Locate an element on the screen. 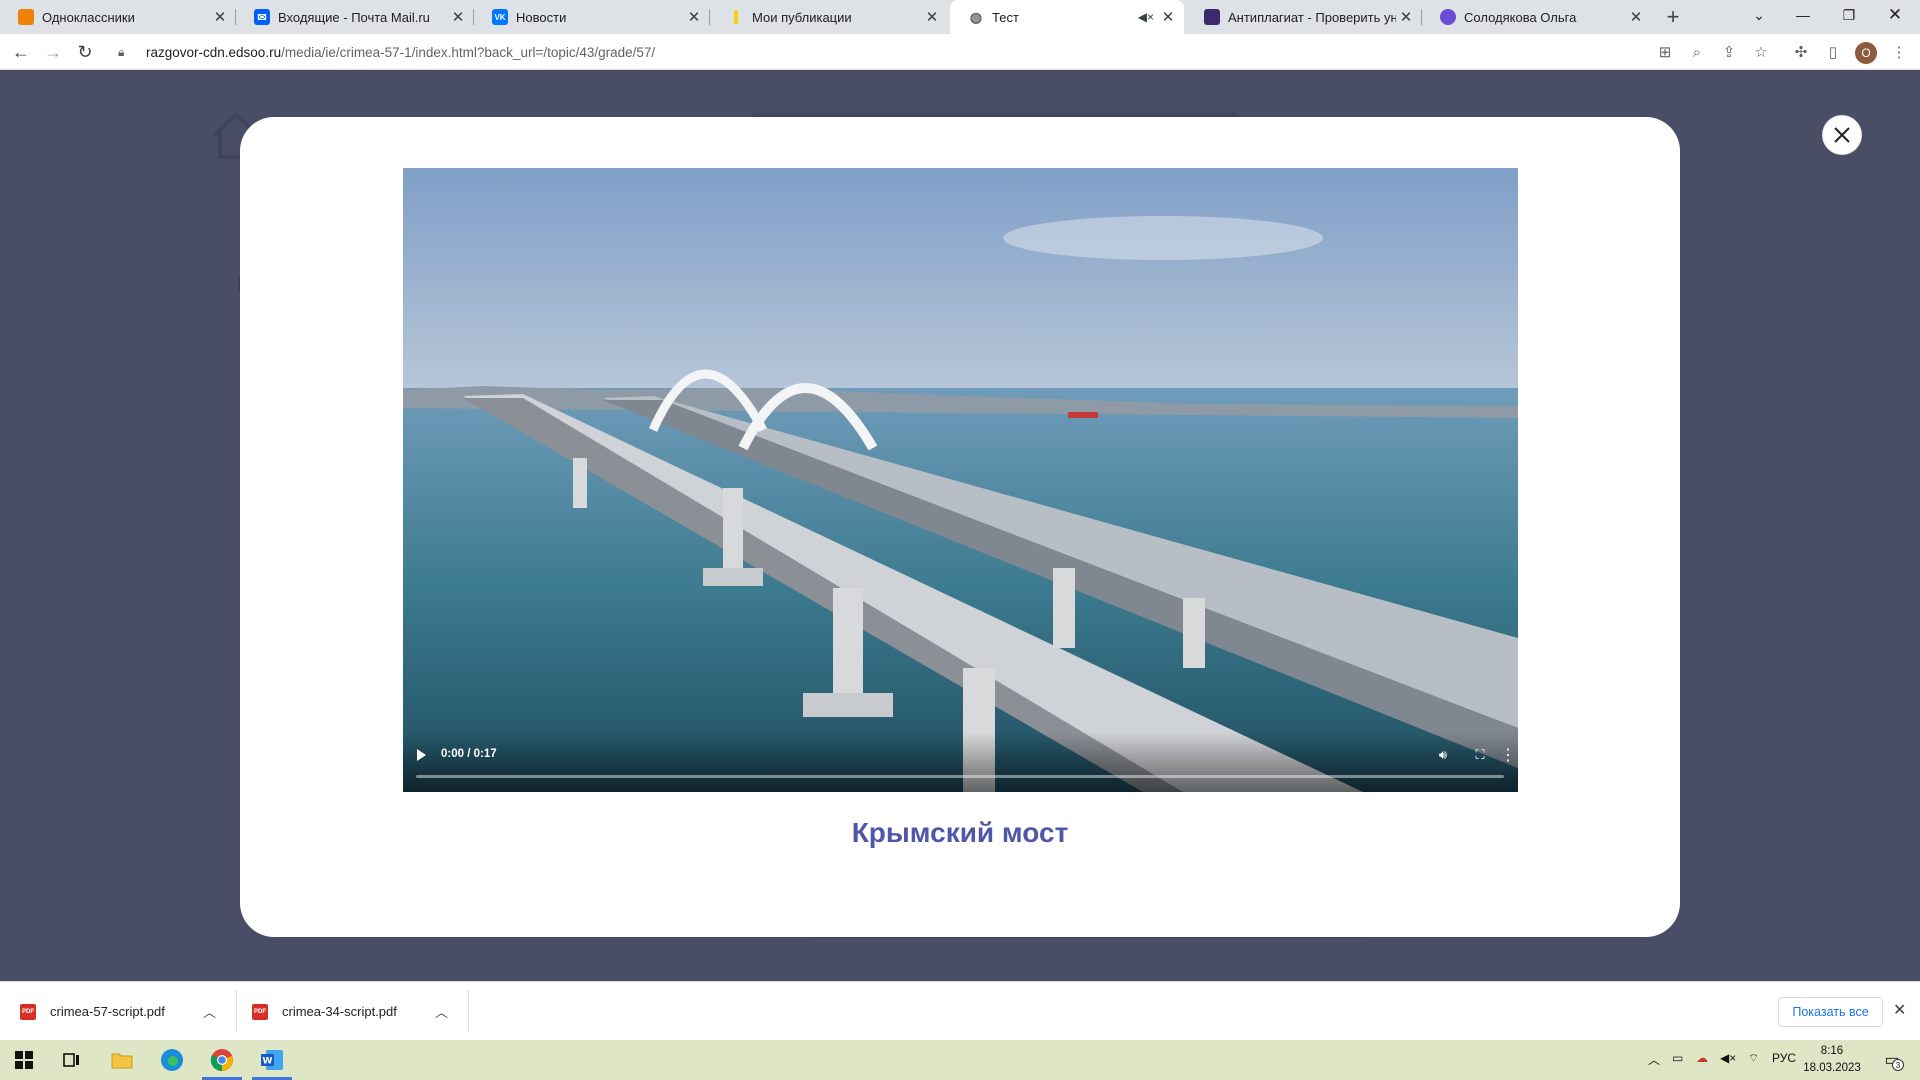 This screenshot has width=1920, height=1080. svg-text: W is located at coordinates (268, 1062).